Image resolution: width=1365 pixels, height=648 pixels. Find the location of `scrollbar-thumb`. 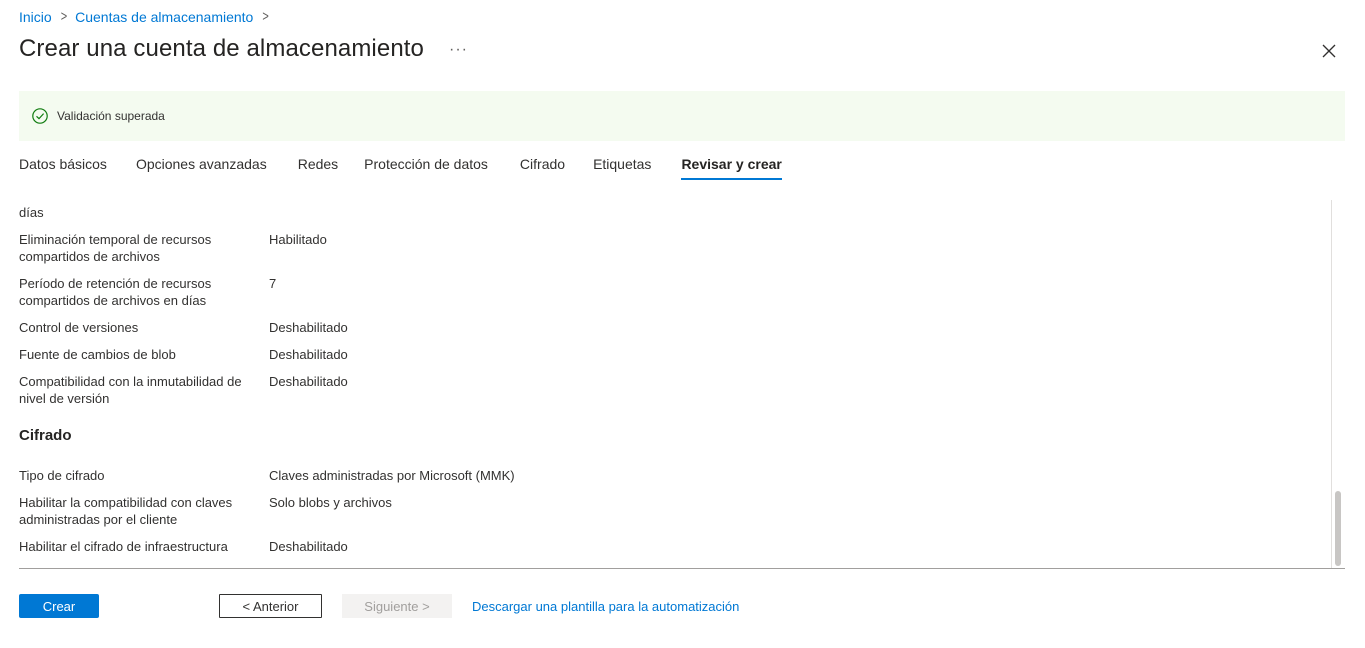

scrollbar-thumb is located at coordinates (1338, 528).